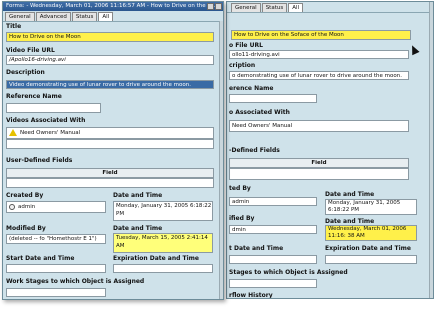 This screenshot has height=311, width=437. What do you see at coordinates (371, 207) in the screenshot?
I see `back-created-dt-field: Monday, January 31, 2005 6:18:22 PM` at bounding box center [371, 207].